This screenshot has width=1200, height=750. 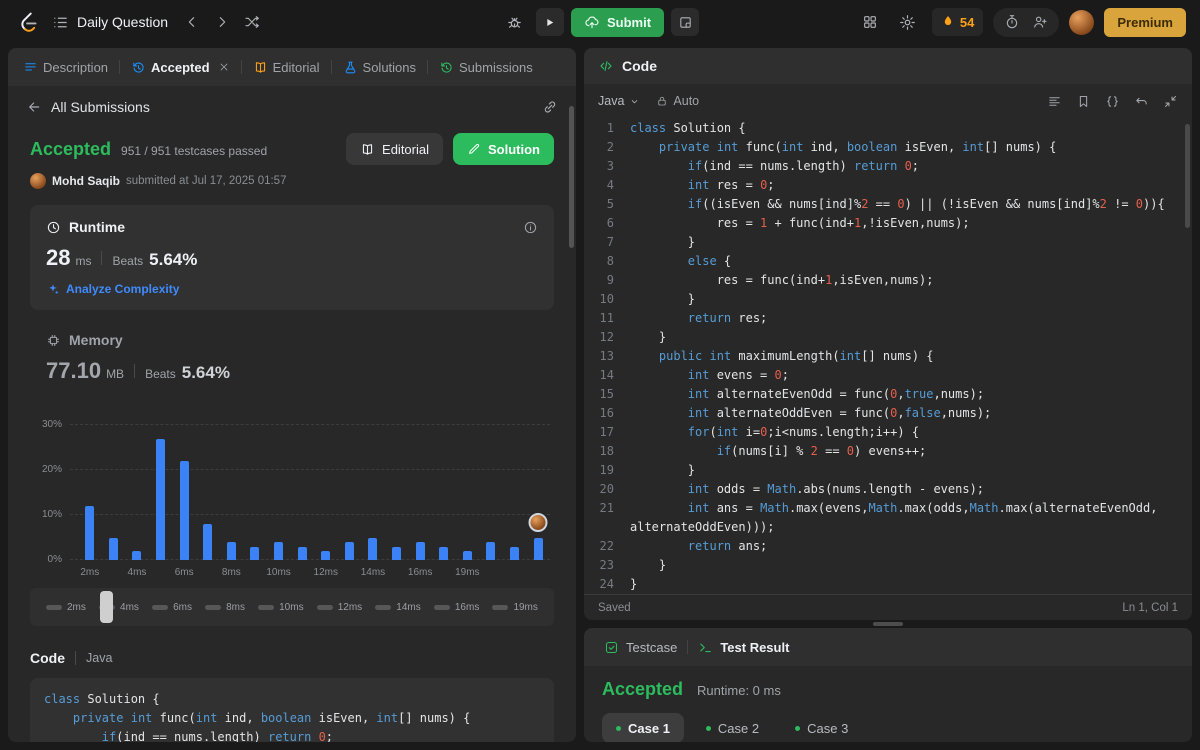 I want to click on problem-list-nav: Daily Question, so click(x=110, y=22).